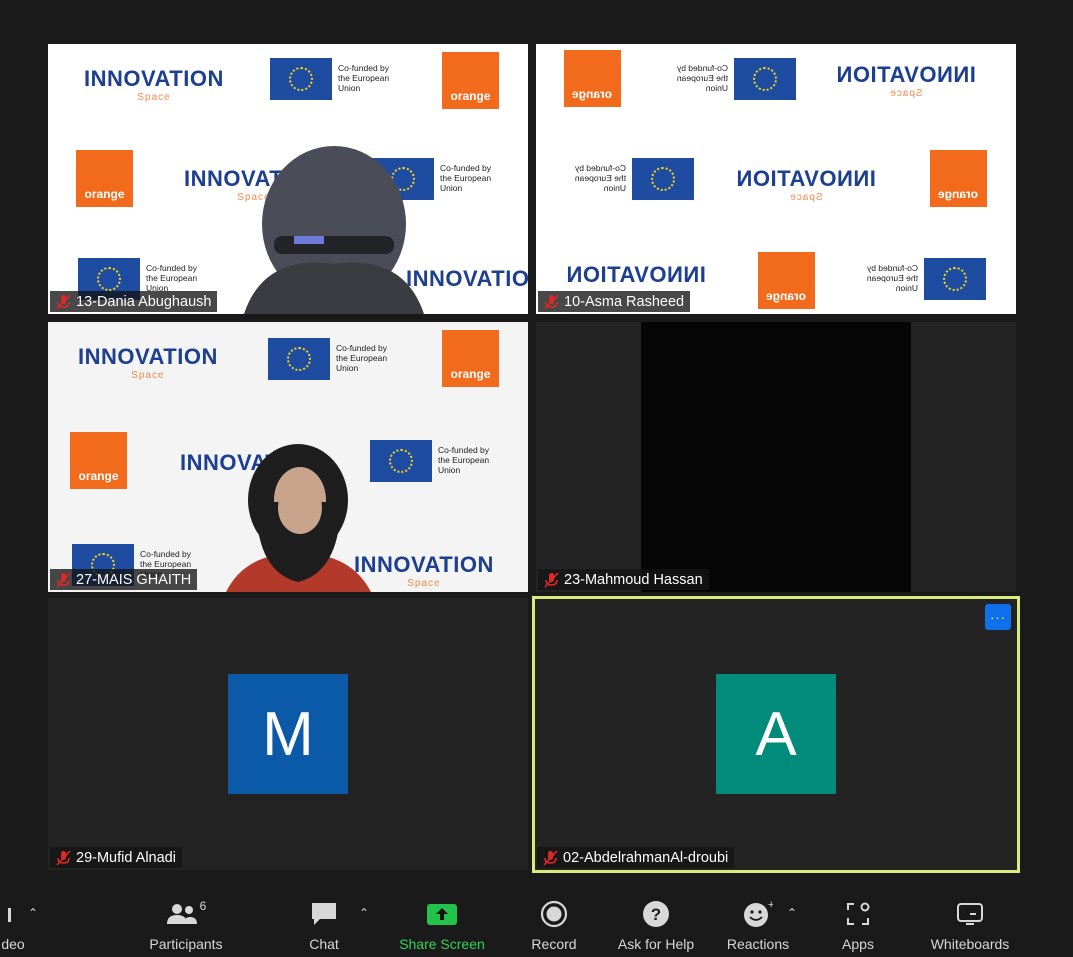 The height and width of the screenshot is (957, 1073). Describe the element at coordinates (623, 579) in the screenshot. I see `name-tag: 23-Mahmoud Hassan` at that location.